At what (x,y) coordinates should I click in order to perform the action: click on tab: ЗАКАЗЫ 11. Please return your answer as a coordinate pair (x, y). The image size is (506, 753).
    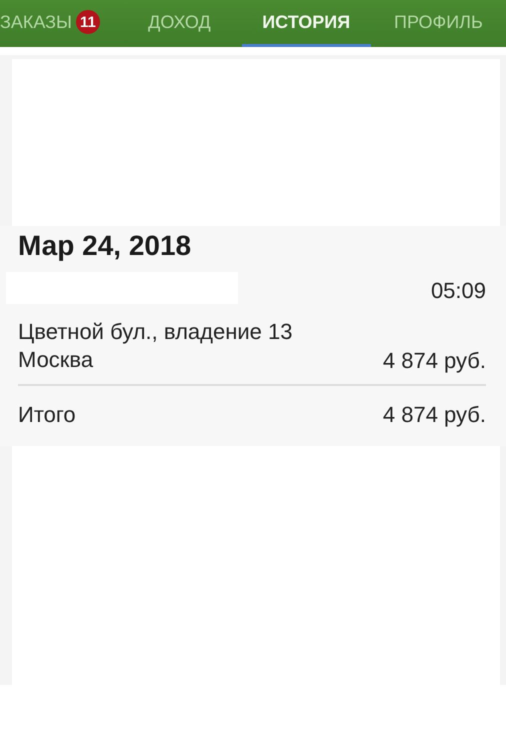
    Looking at the image, I should click on (59, 23).